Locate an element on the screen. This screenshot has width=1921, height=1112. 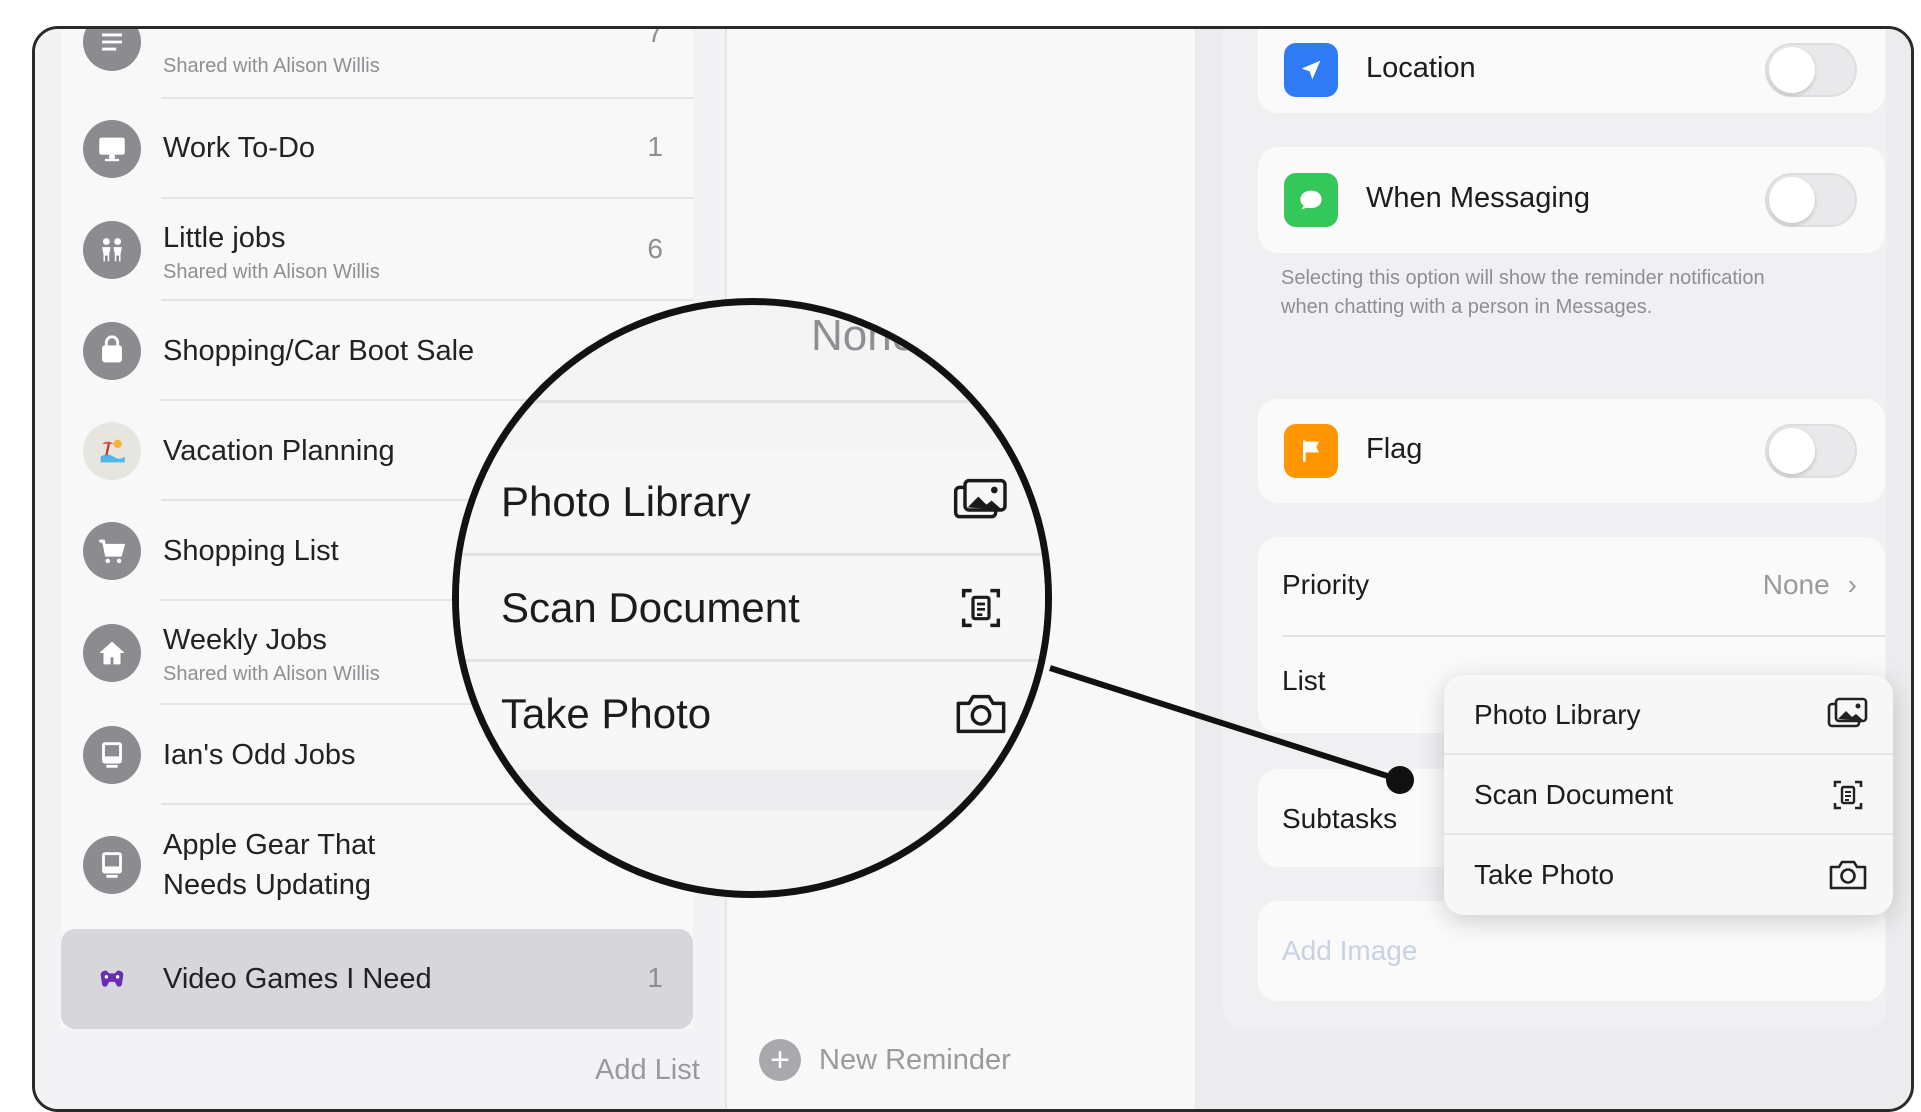
list-item-video-games: Video Games I Need 1 is located at coordinates (377, 979).